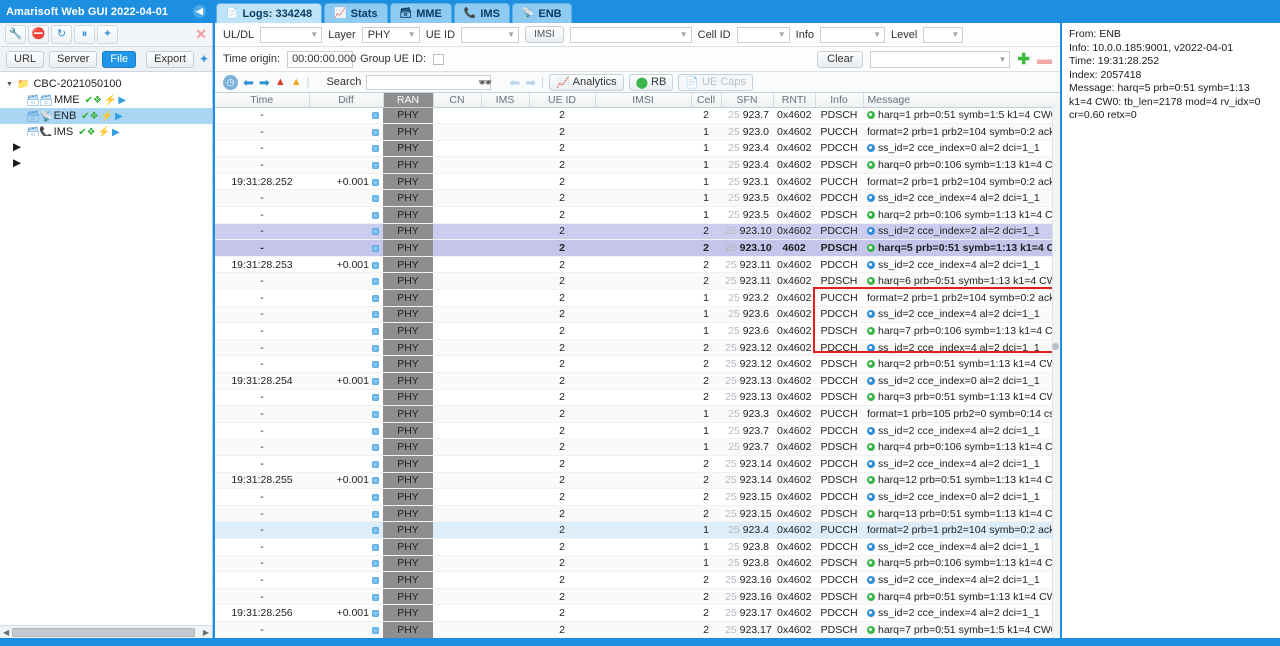  Describe the element at coordinates (839, 100) in the screenshot. I see `col-info: Info` at that location.